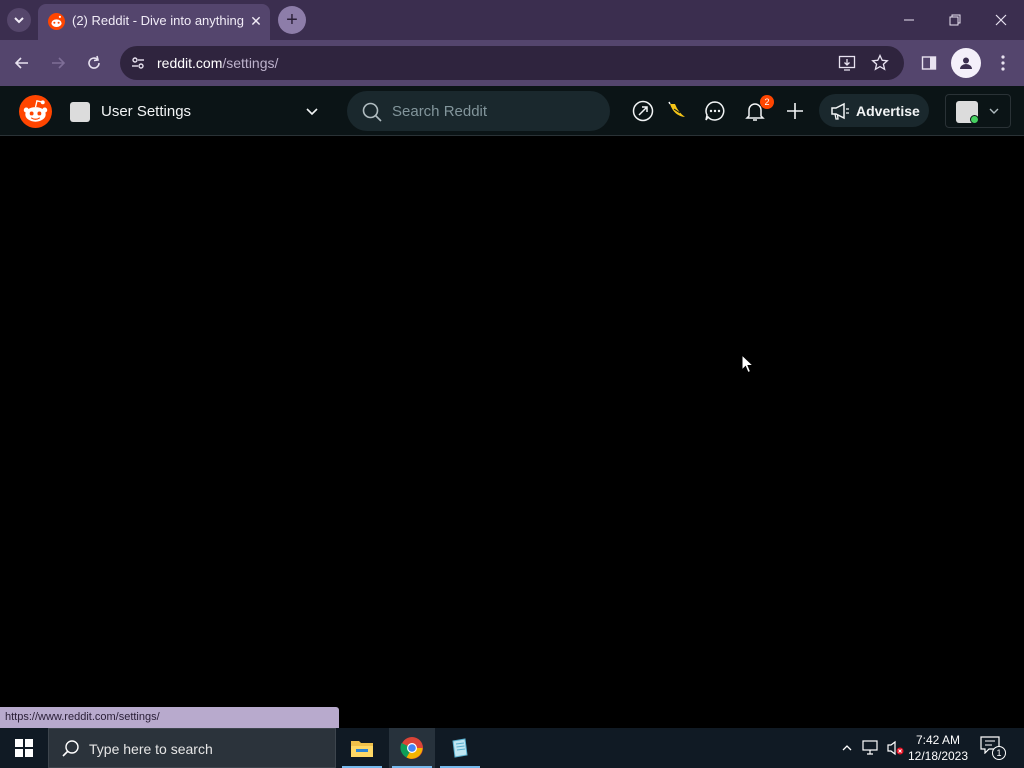 The height and width of the screenshot is (768, 1024). I want to click on settings-page-icon, so click(80, 112).